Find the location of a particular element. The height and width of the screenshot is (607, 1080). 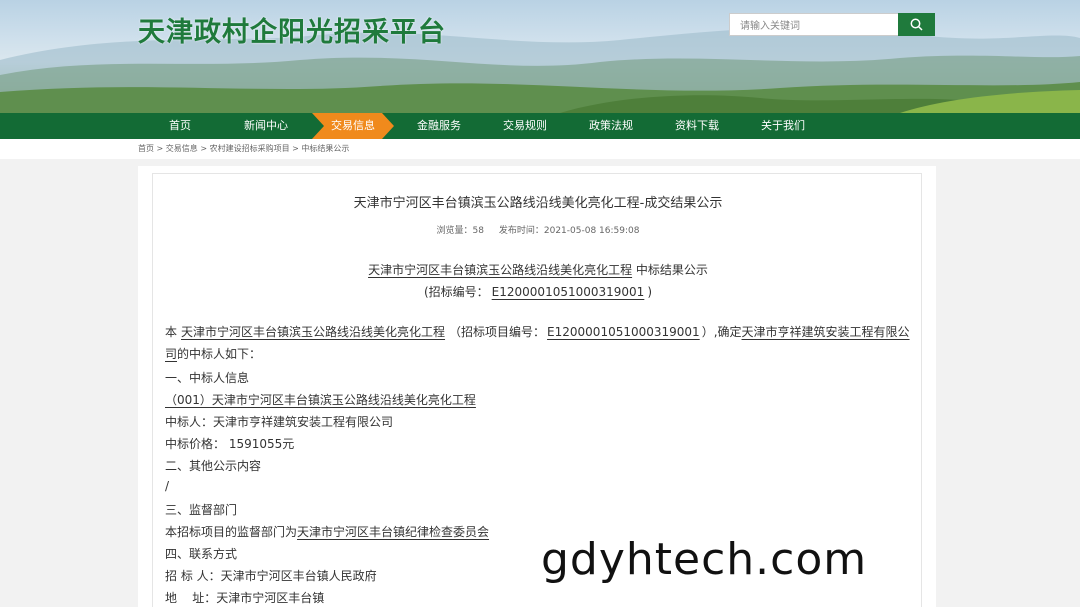

lot-title: （001）天津市宁河区丰台镇滨玉公路线沿线美化亮化工程 is located at coordinates (320, 400).